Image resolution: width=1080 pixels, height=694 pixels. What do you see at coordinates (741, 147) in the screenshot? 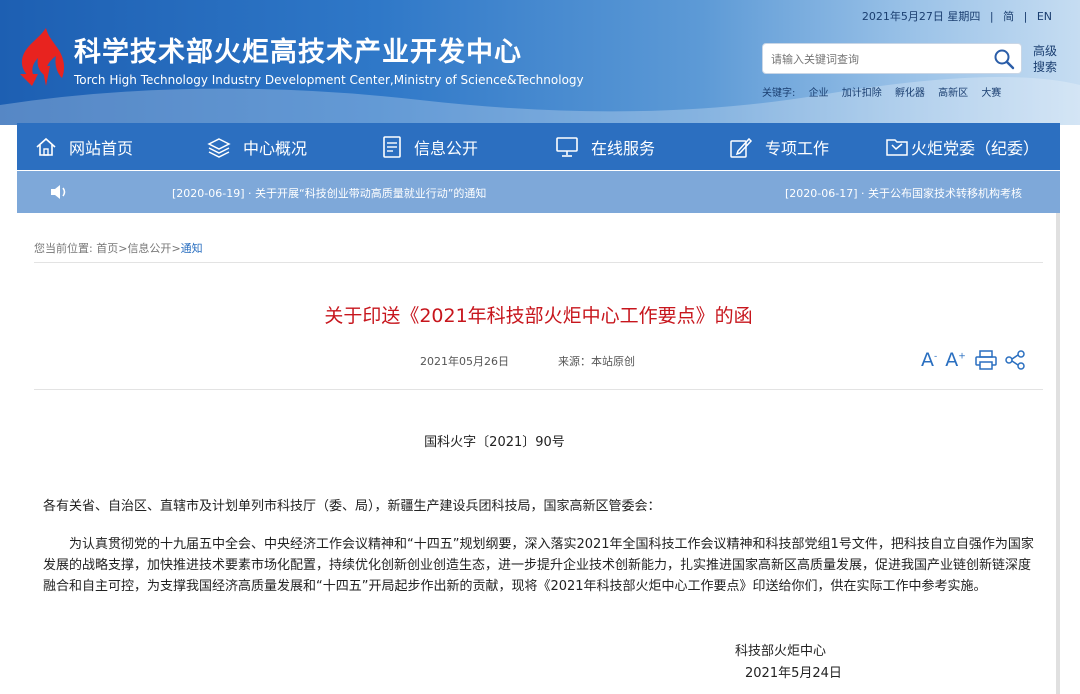
I see `pen-icon` at bounding box center [741, 147].